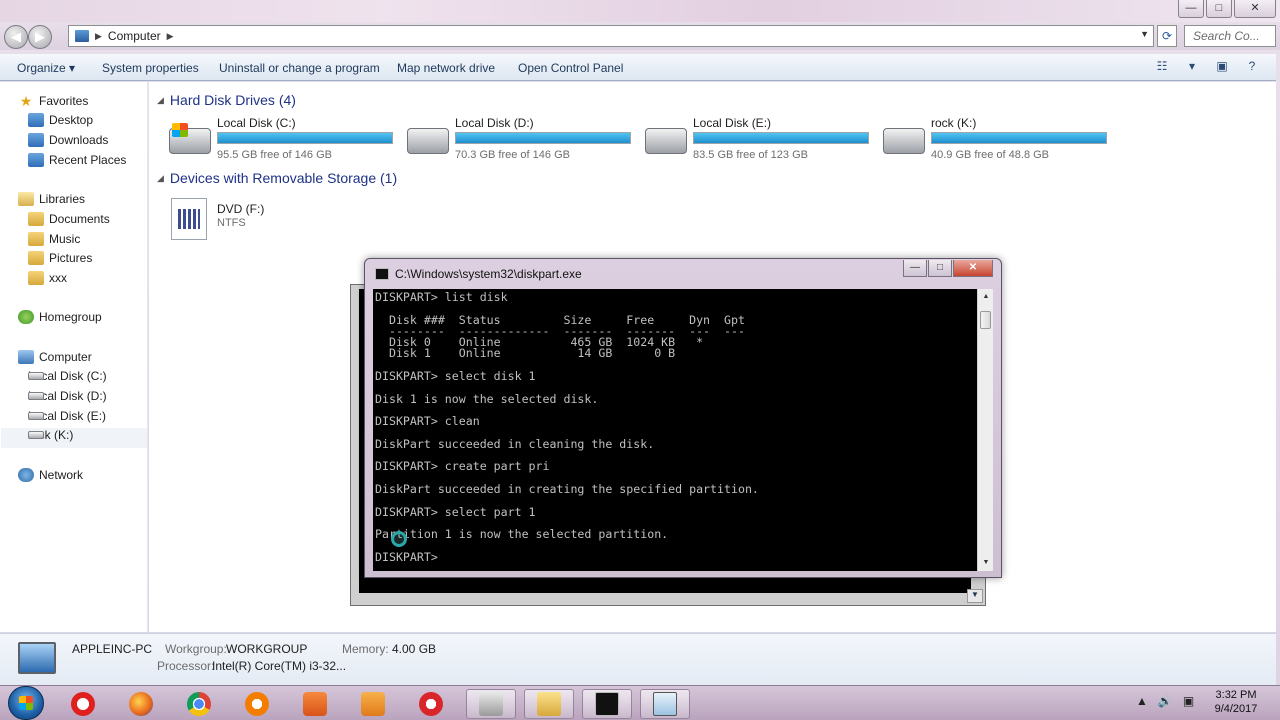 Image resolution: width=1280 pixels, height=720 pixels. What do you see at coordinates (707, 178) in the screenshot?
I see `group-removable-storage: ◢ Devices with Removable Storage (1)` at bounding box center [707, 178].